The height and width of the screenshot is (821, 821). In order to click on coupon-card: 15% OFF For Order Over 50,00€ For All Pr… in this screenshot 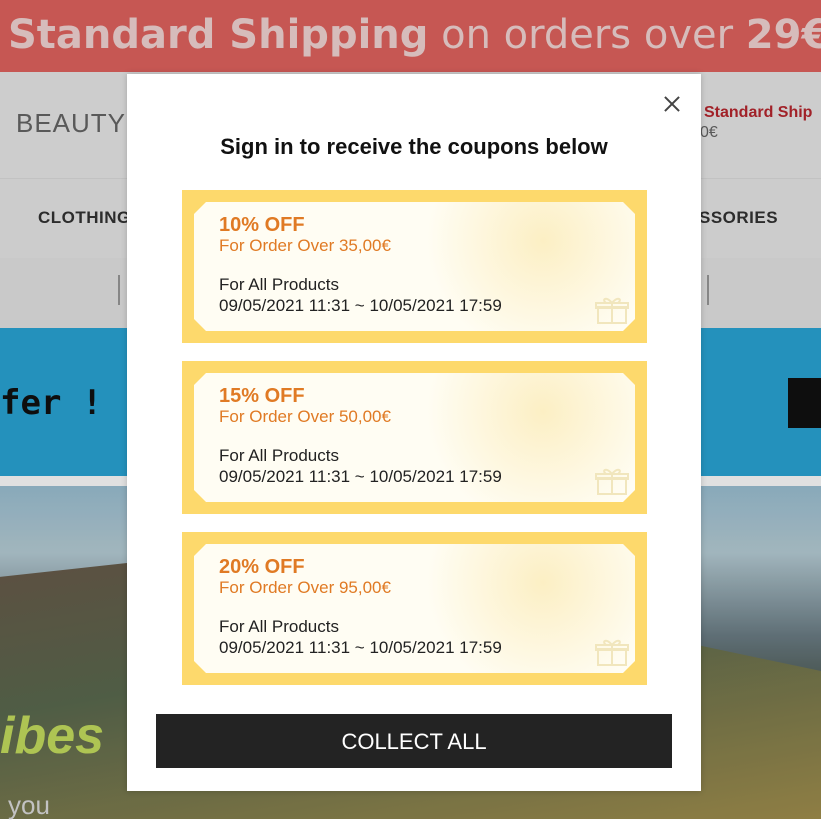, I will do `click(414, 437)`.